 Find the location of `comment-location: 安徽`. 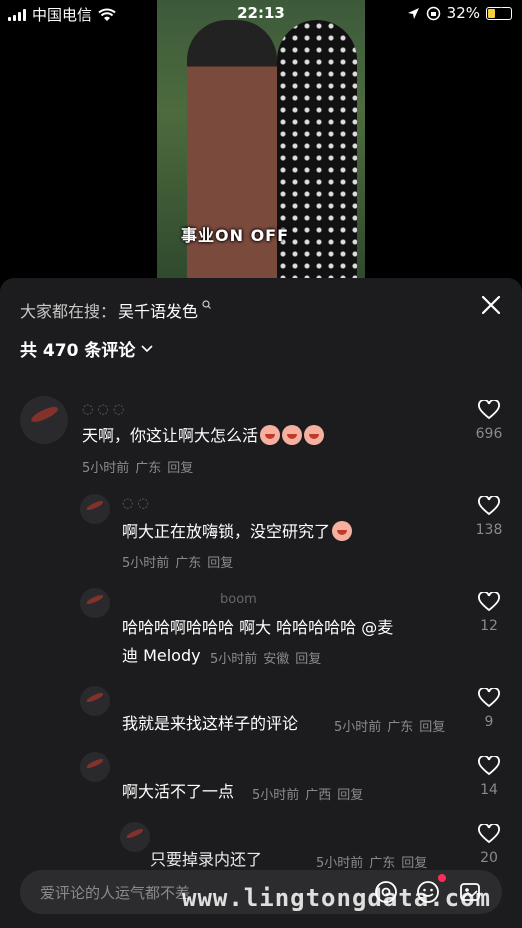

comment-location: 安徽 is located at coordinates (276, 659).